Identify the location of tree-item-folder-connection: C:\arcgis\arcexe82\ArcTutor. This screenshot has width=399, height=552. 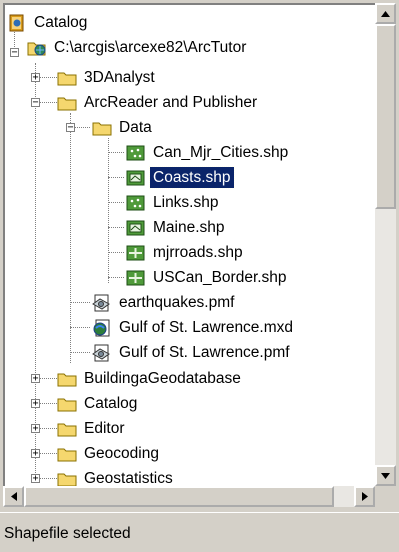
(138, 47).